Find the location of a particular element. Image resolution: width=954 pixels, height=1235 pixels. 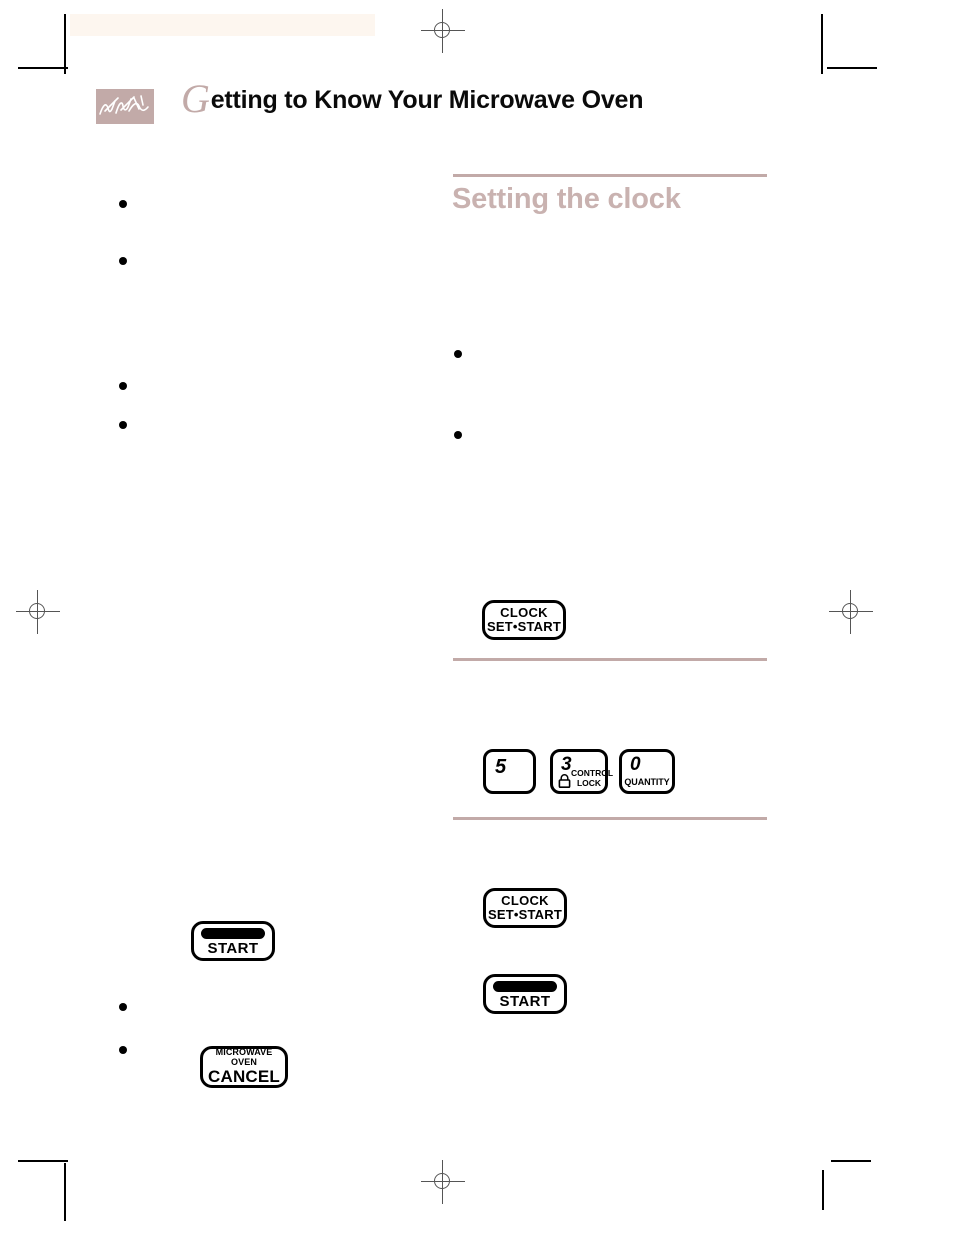

page-header: Getting to Know Your Microwave Oven is located at coordinates (446, 106).